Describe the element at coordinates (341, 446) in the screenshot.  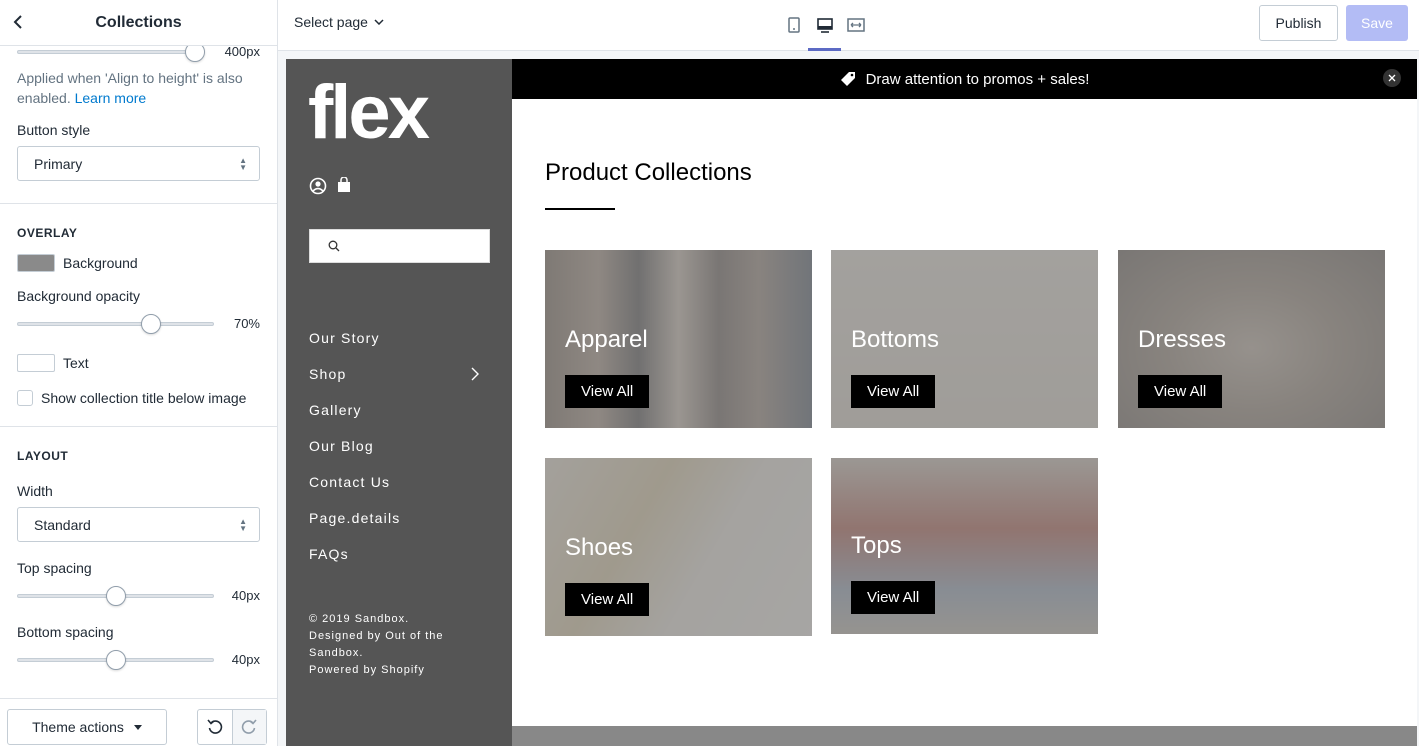
I see `nav-item-label: Our Blog` at that location.